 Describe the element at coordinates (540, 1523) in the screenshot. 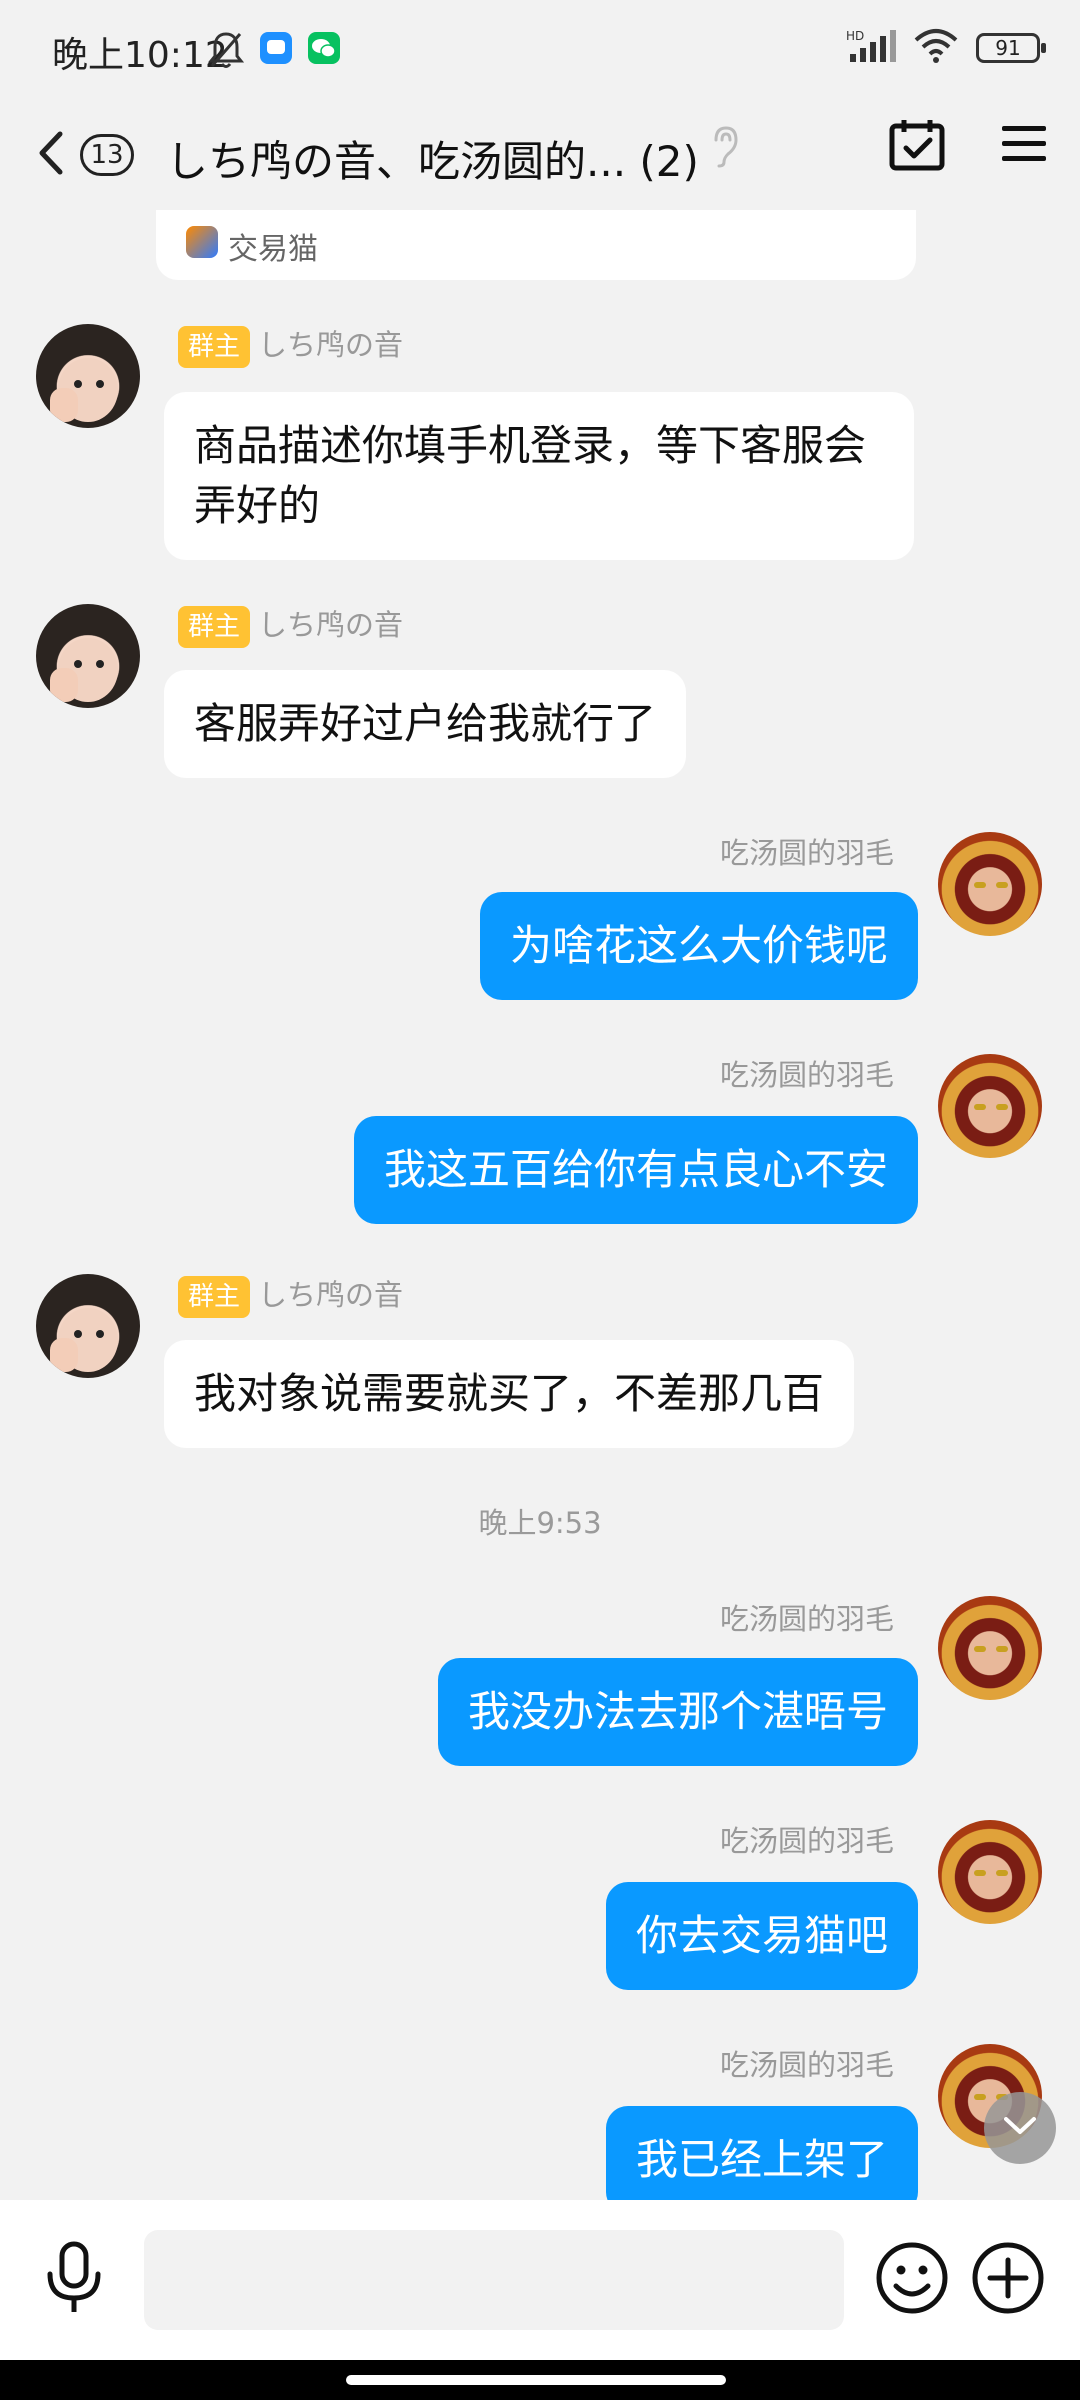

I see `timestamp: 晚上9:53` at that location.